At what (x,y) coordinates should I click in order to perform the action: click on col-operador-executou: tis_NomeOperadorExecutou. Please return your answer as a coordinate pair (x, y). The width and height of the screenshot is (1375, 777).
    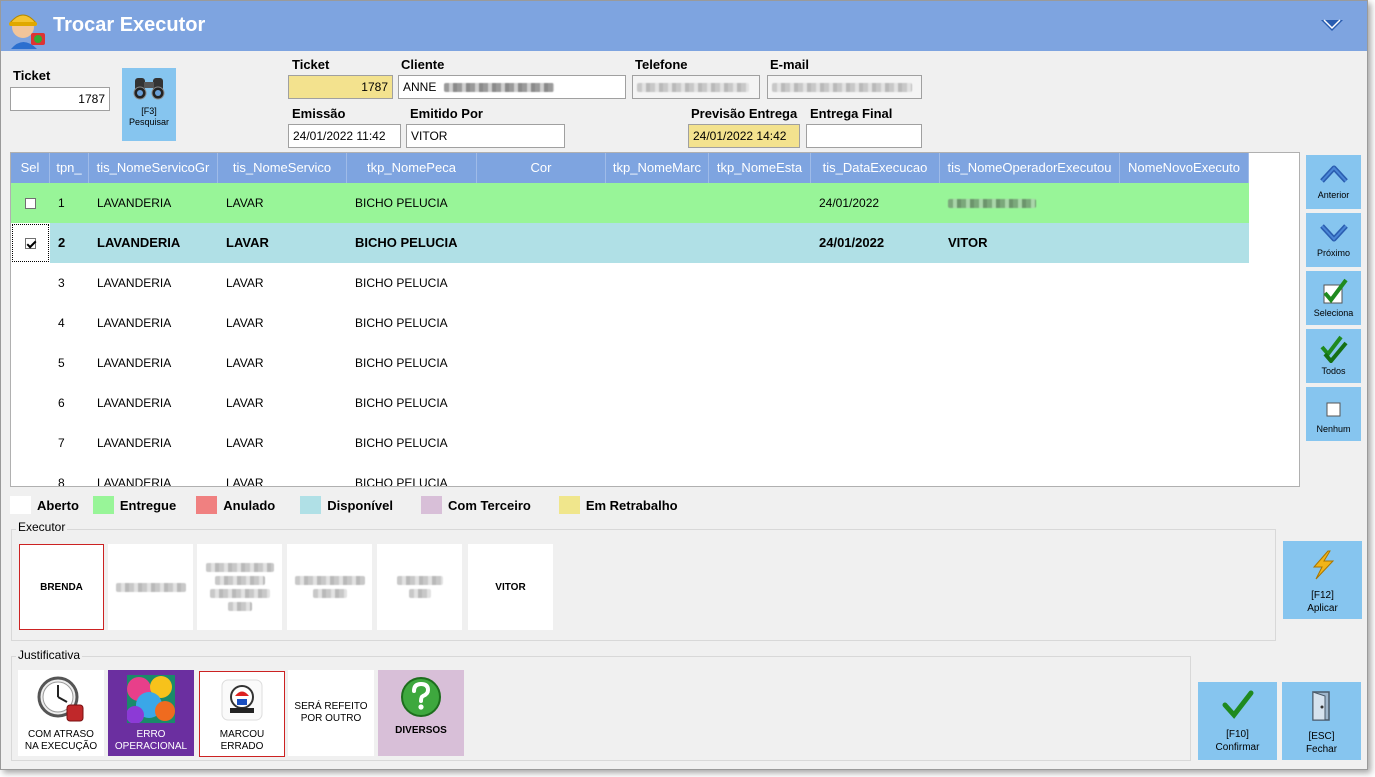
    Looking at the image, I should click on (1030, 168).